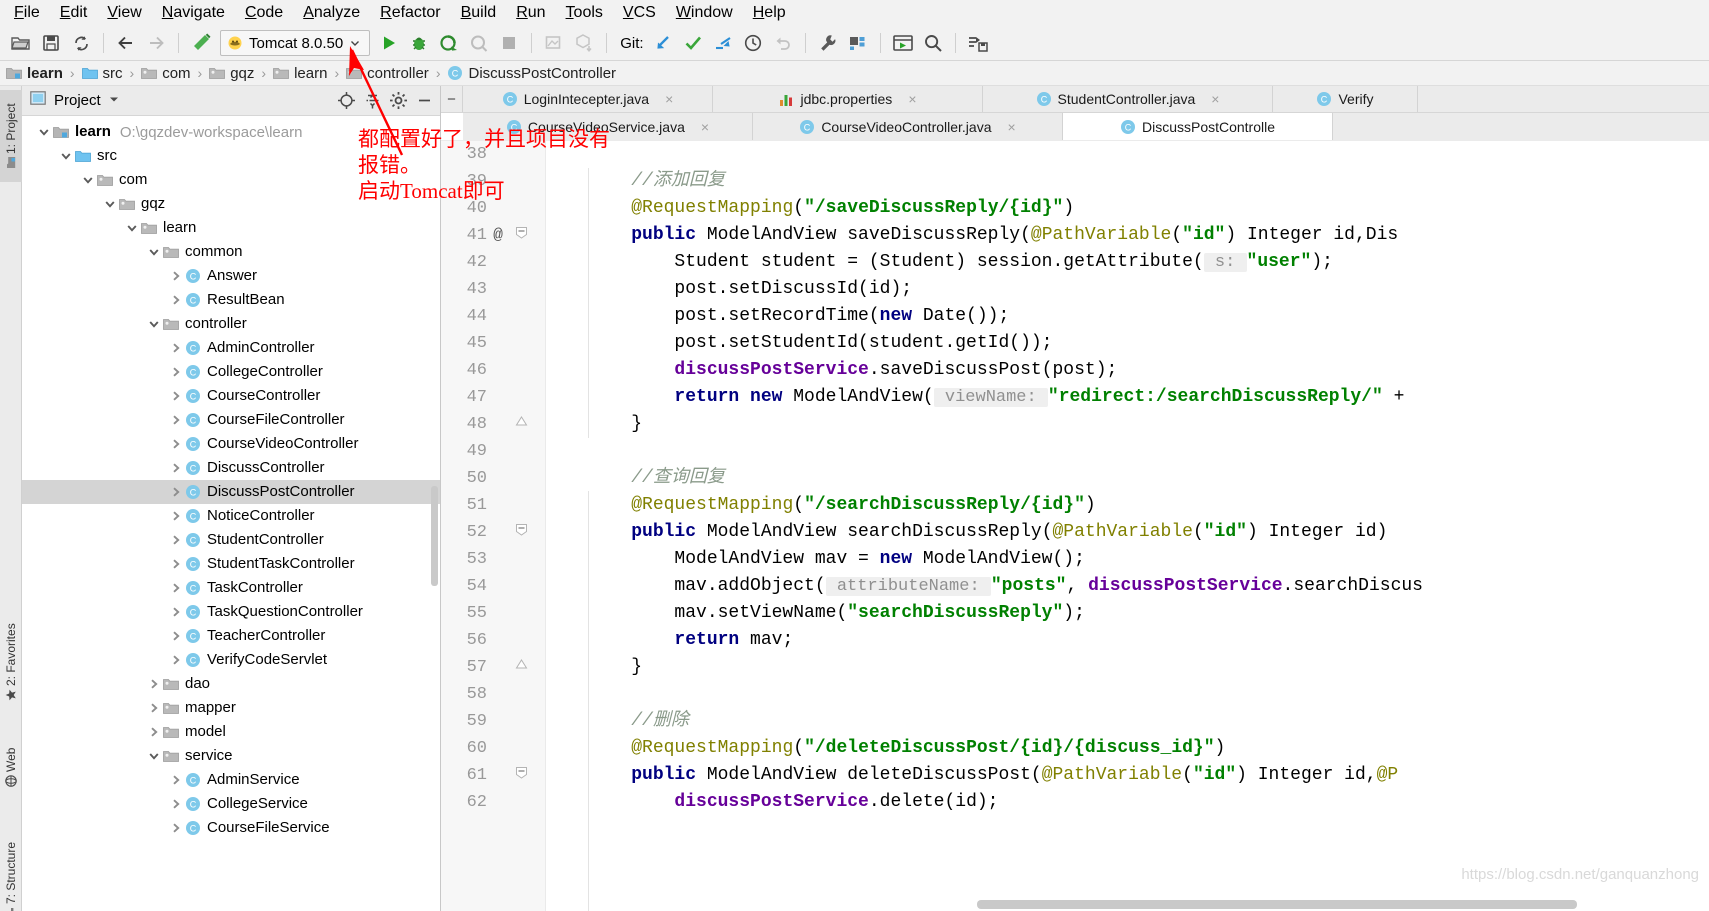 This screenshot has width=1709, height=911. What do you see at coordinates (908, 126) in the screenshot?
I see `editor-tab: C CourseVideoController.java ×` at bounding box center [908, 126].